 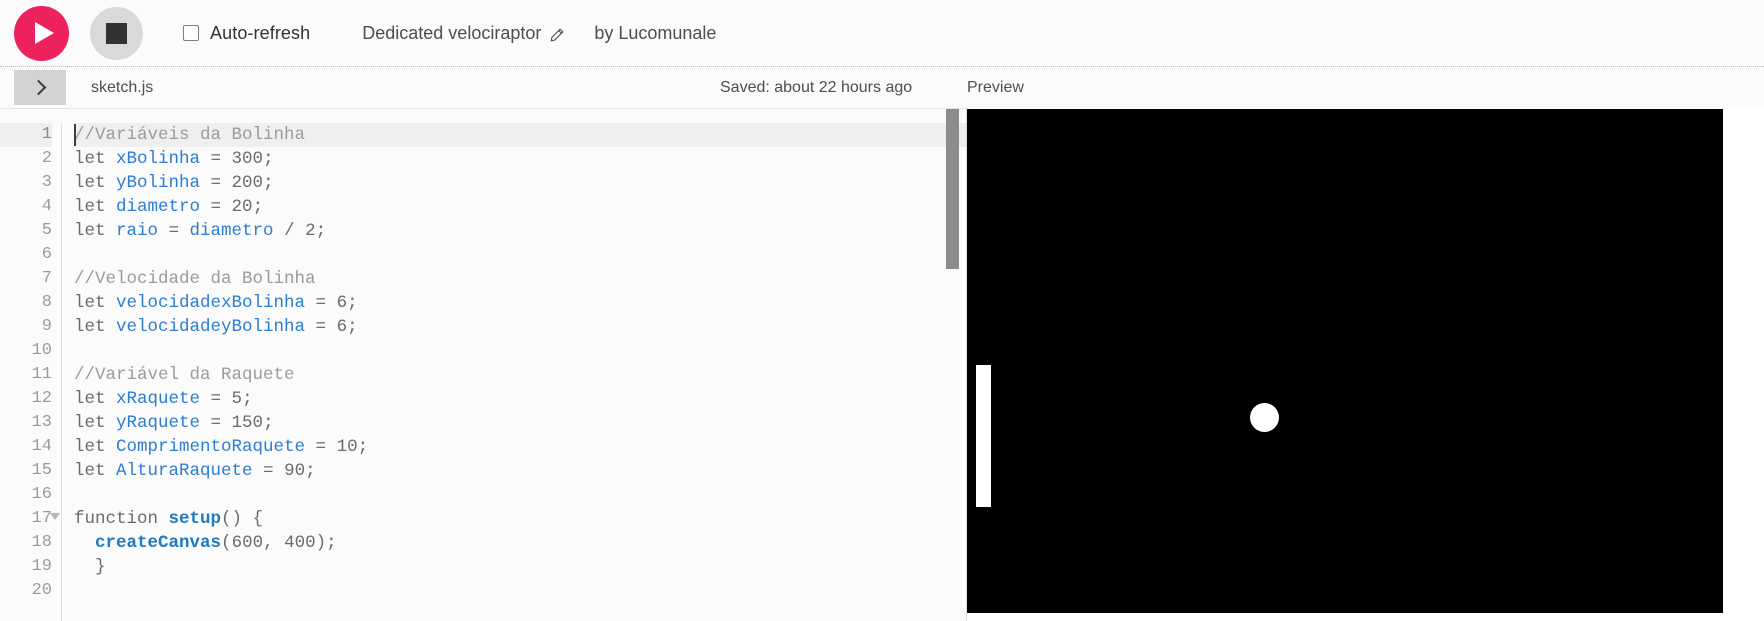 What do you see at coordinates (46, 230) in the screenshot?
I see `line-number: 5` at bounding box center [46, 230].